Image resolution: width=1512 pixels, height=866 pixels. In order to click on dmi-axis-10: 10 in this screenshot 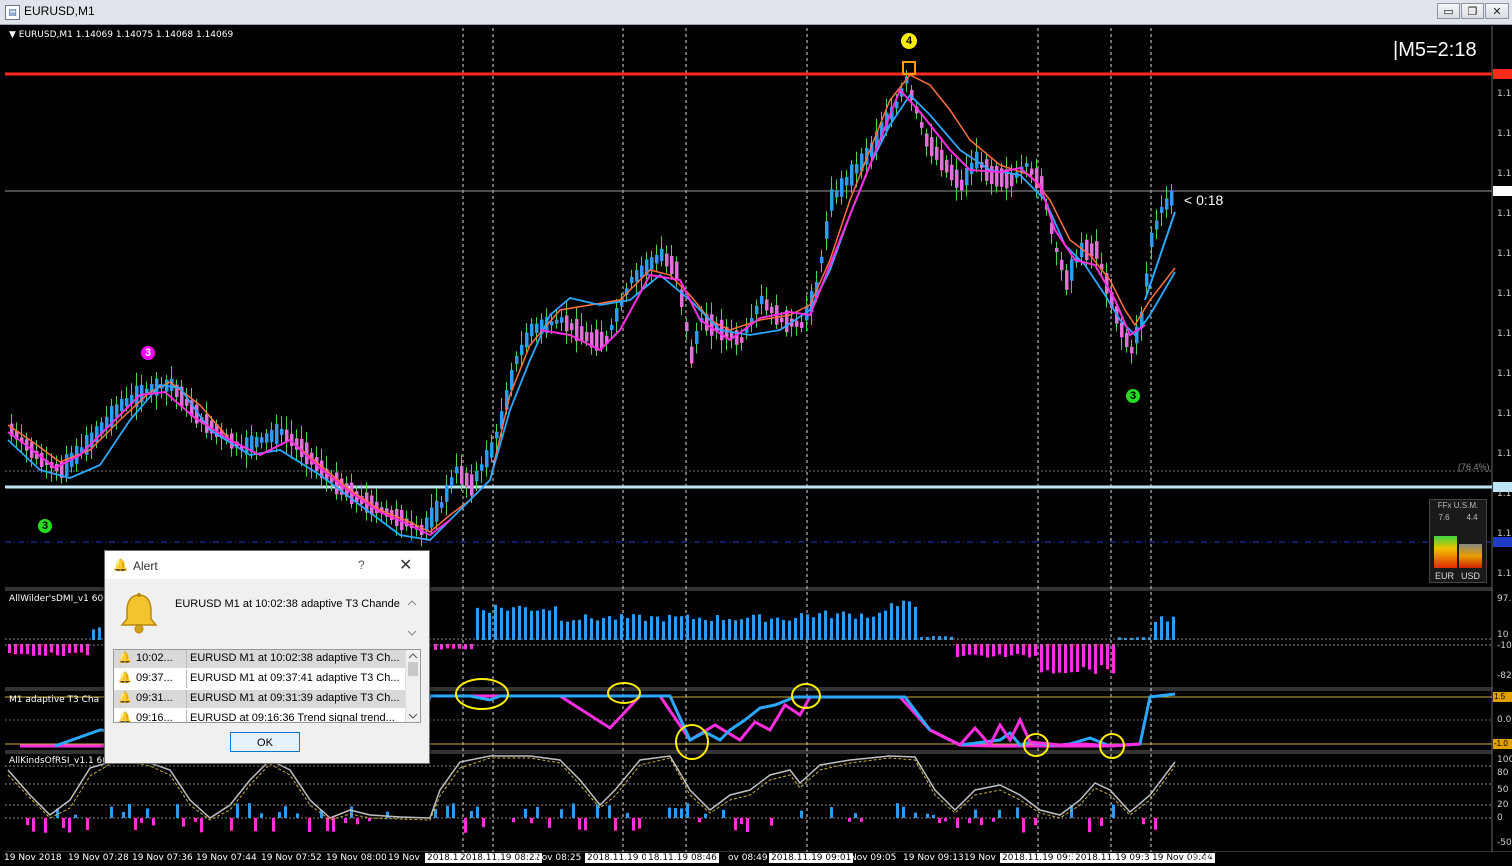, I will do `click(1503, 635)`.